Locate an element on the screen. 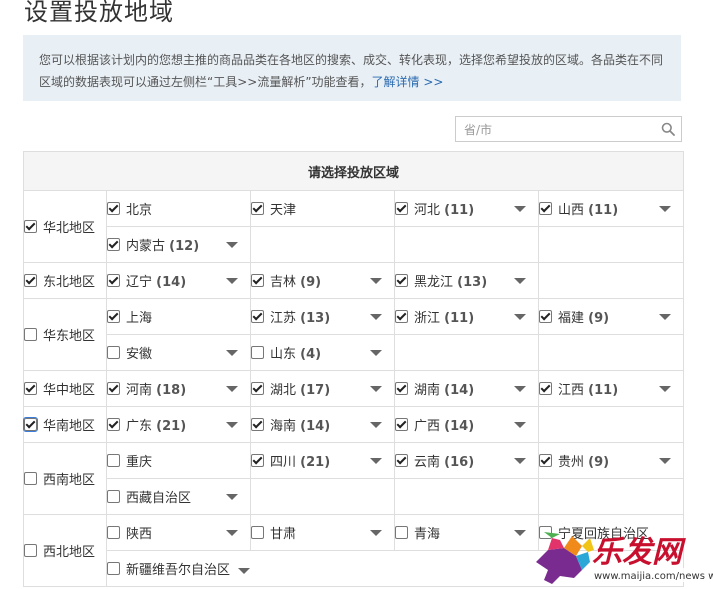 This screenshot has width=713, height=589. province-label: 北京 is located at coordinates (139, 210).